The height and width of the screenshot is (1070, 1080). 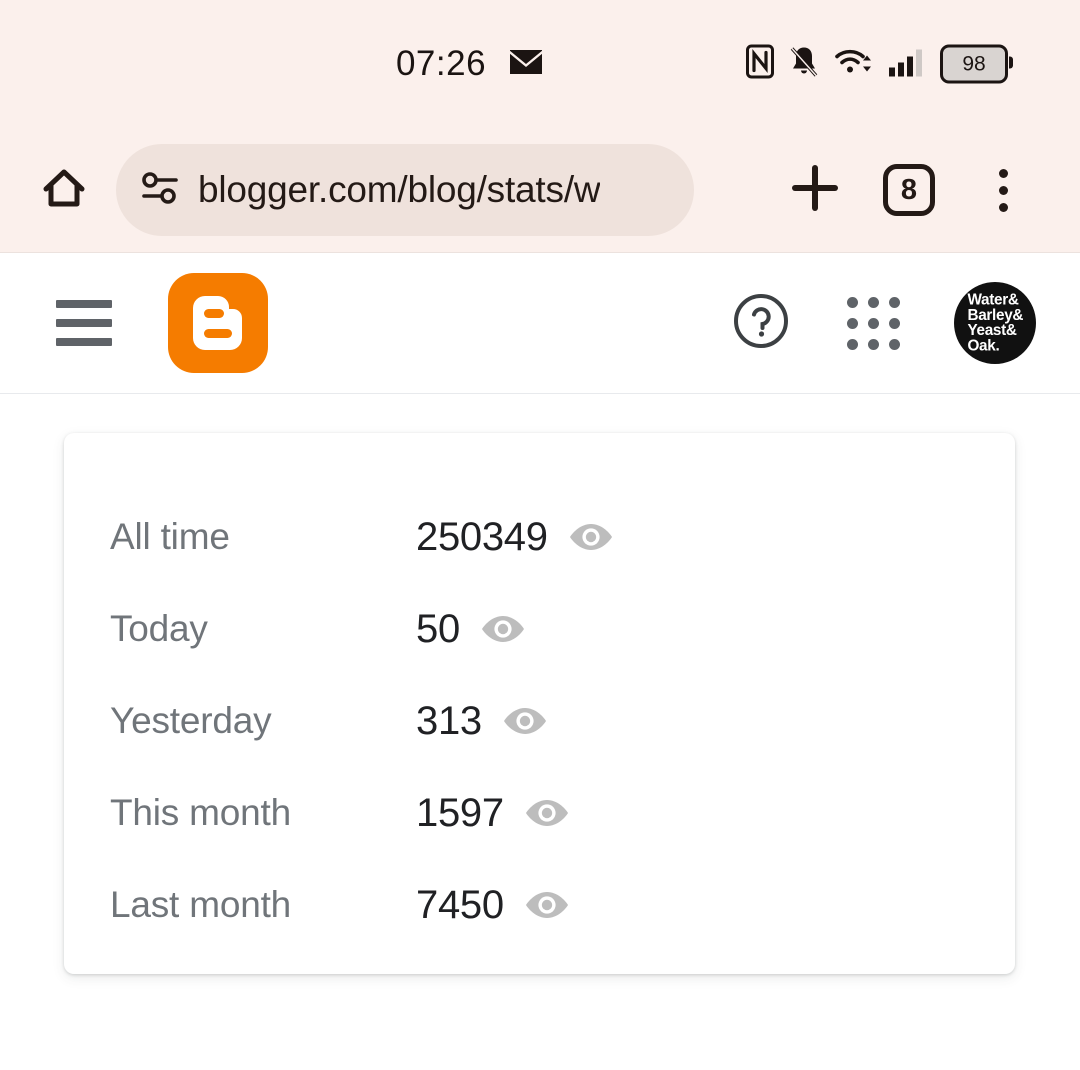 I want to click on stat-value-group: 7450, so click(x=493, y=905).